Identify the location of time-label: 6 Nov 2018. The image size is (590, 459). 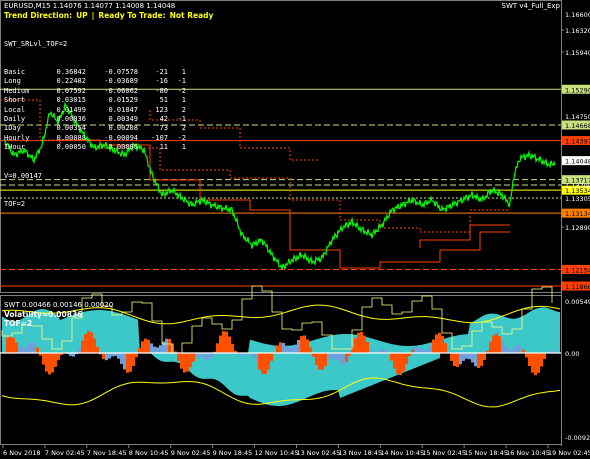
(22, 453).